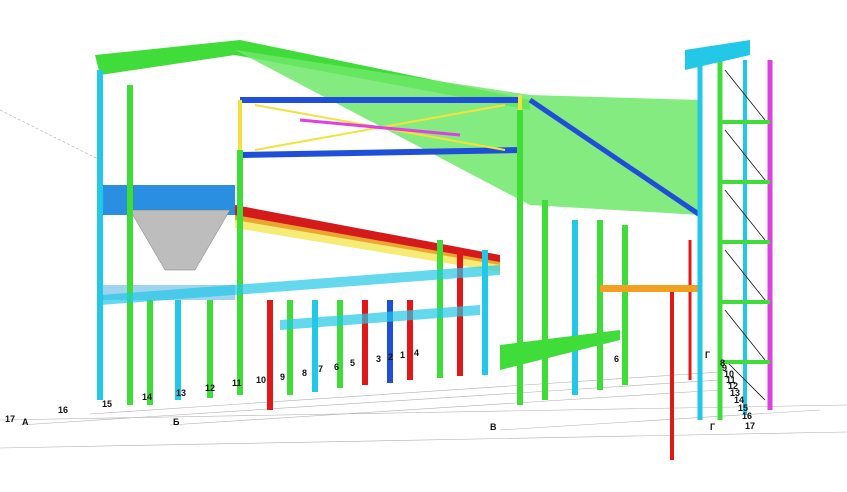 The image size is (847, 492). I want to click on row-label: 15, so click(107, 404).